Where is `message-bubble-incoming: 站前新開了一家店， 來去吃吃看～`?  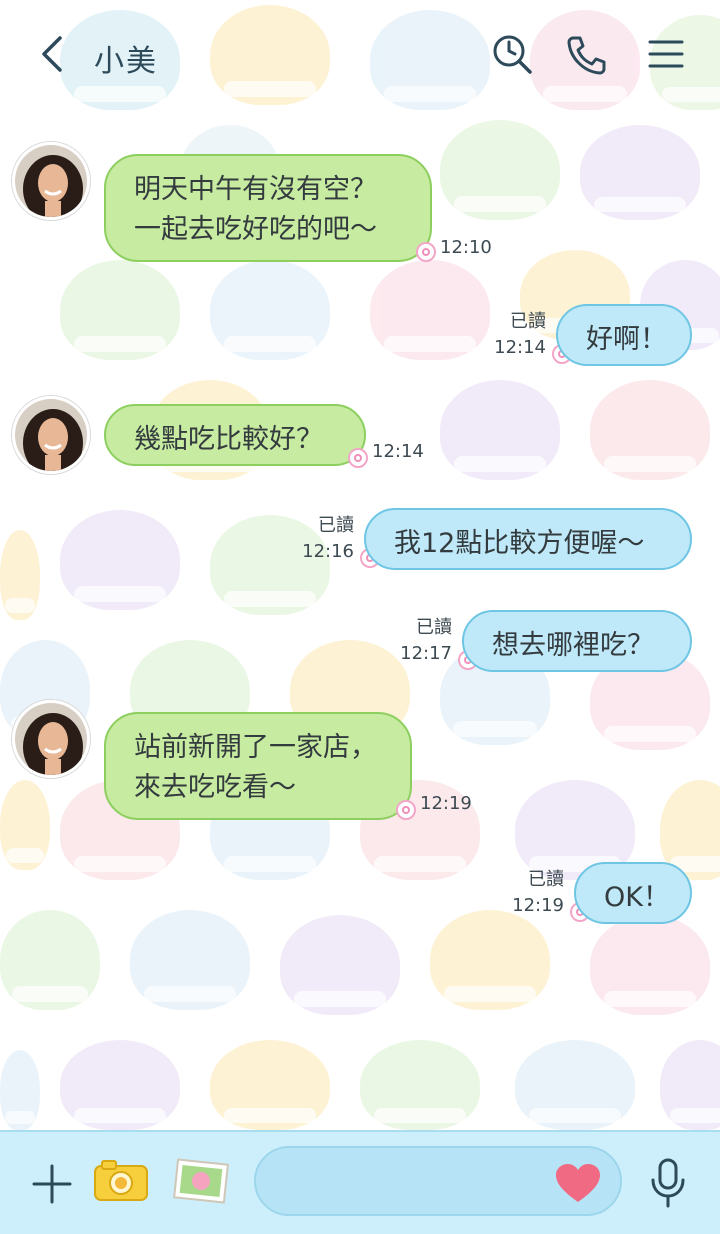
message-bubble-incoming: 站前新開了一家店， 來去吃吃看～ is located at coordinates (258, 766).